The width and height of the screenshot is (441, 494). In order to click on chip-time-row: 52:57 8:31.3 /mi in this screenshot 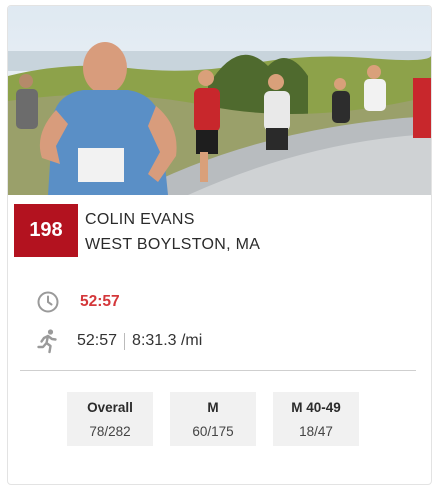, I will do `click(118, 341)`.